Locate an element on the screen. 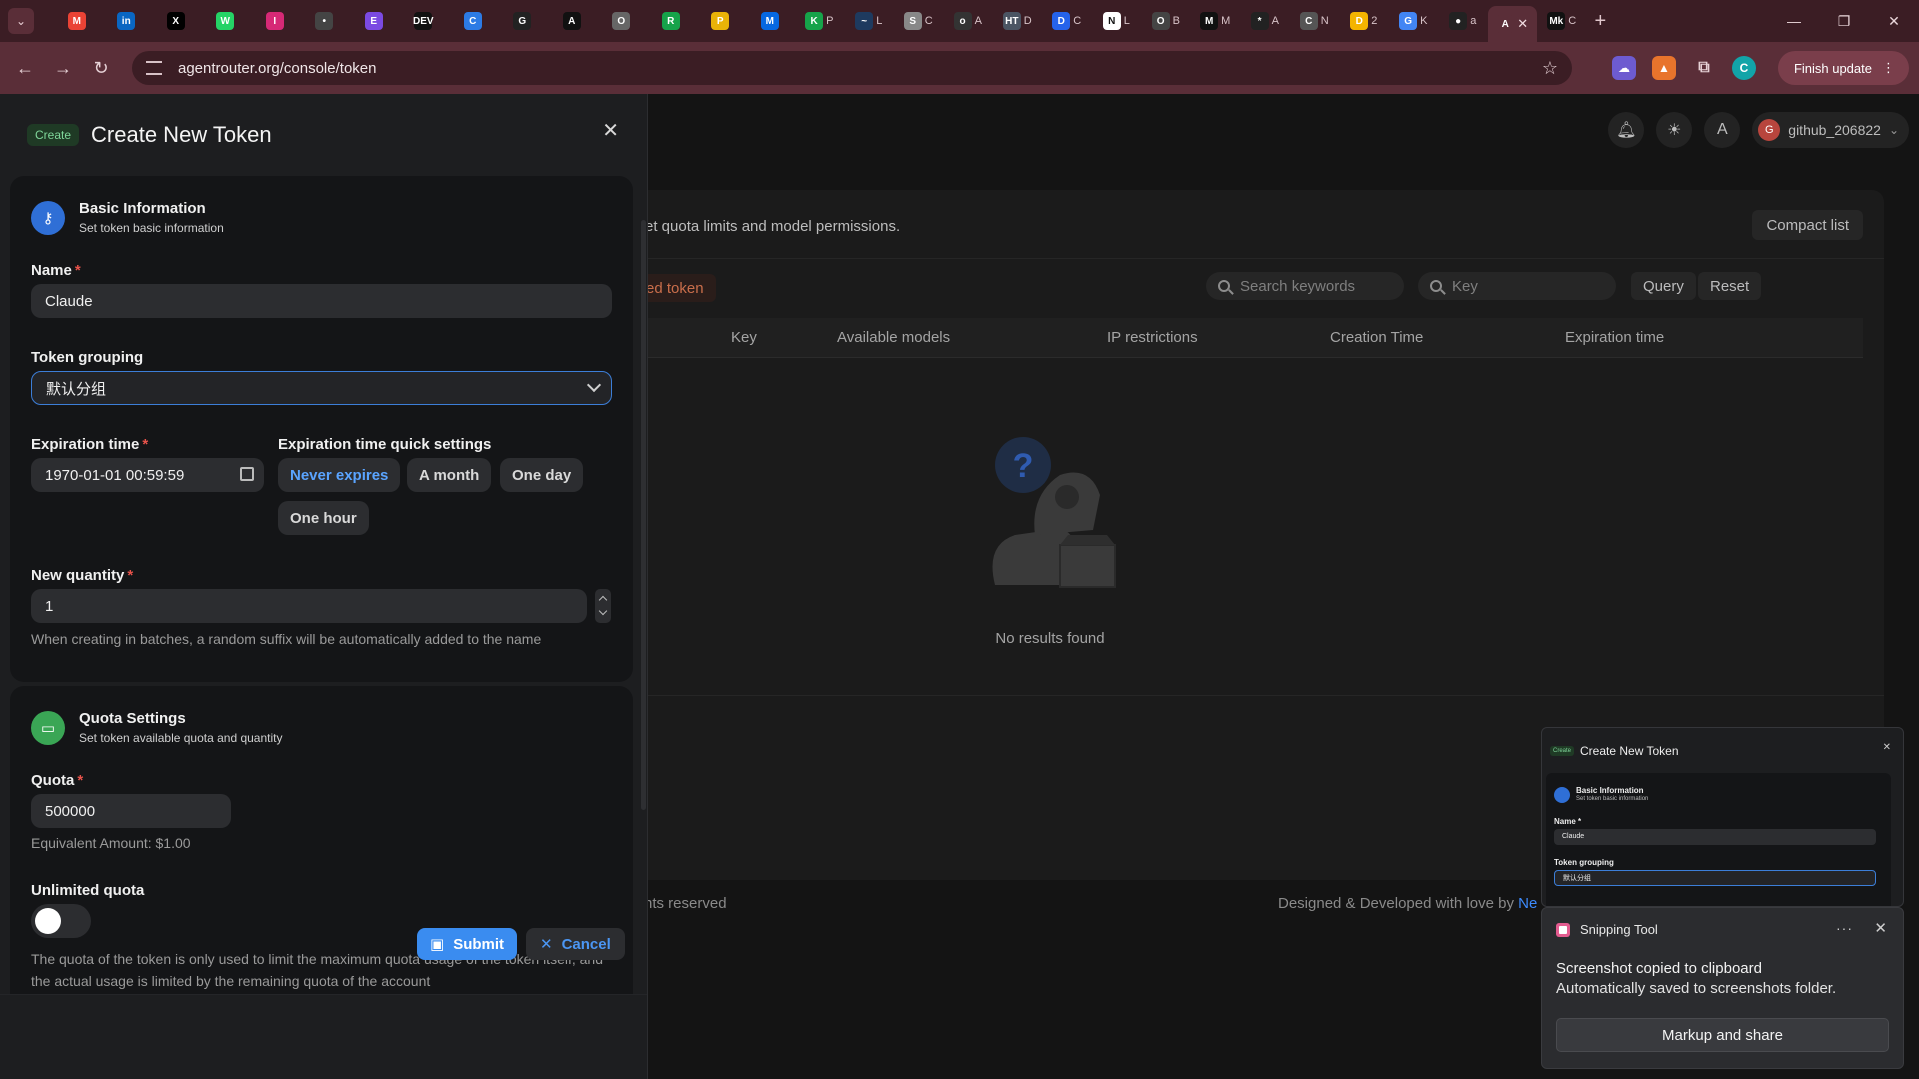 Image resolution: width=1919 pixels, height=1079 pixels. browser-tab: D2 is located at coordinates (1364, 21).